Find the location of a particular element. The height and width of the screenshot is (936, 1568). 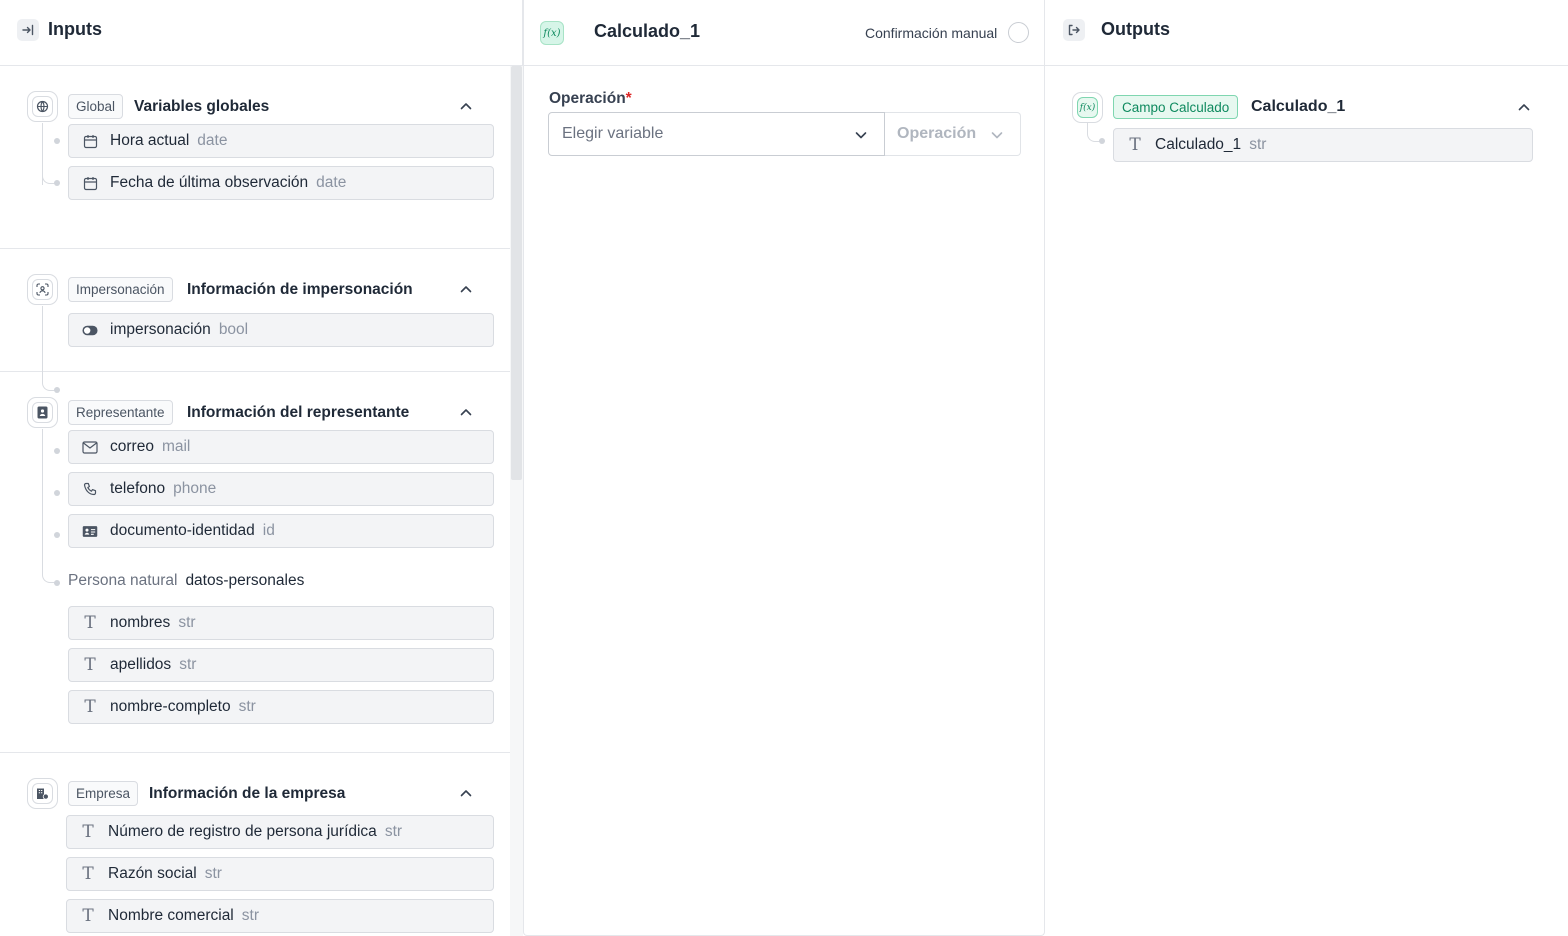

editor-header: f(x) Calculado_1 Confirmación manual is located at coordinates (784, 33).